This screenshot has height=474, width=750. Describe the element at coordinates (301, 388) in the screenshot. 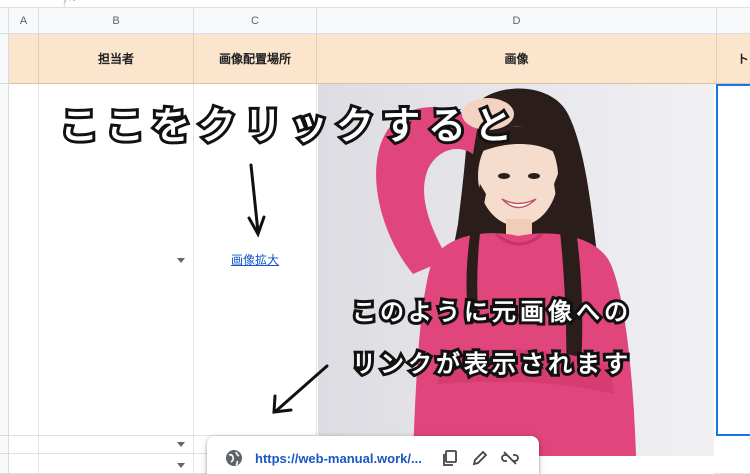

I see `arrow-diagonal-icon` at that location.